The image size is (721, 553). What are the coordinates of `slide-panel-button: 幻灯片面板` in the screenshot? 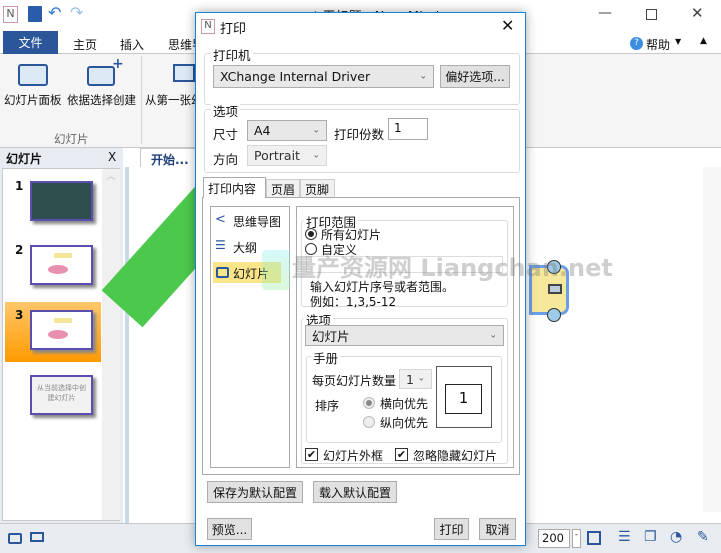 It's located at (33, 86).